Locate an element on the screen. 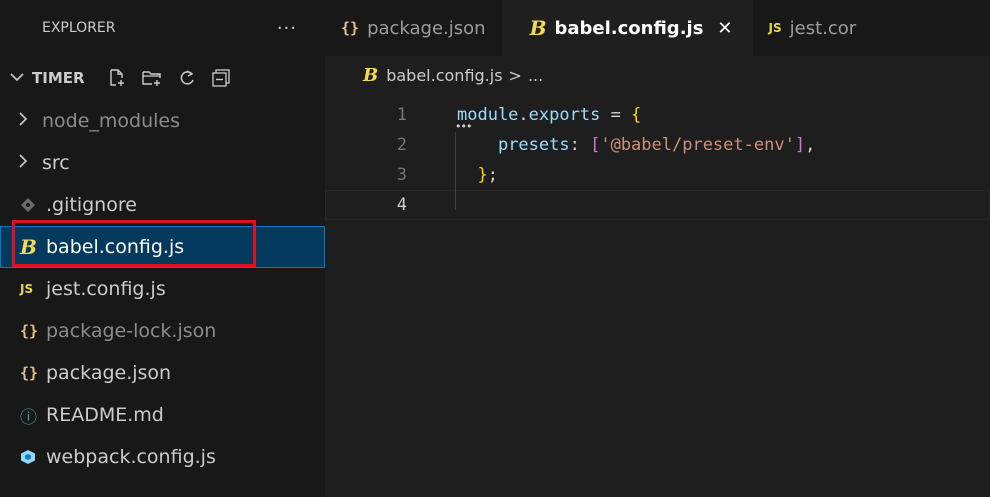  tree-item-package-lock: {} package-lock.json is located at coordinates (162, 331).